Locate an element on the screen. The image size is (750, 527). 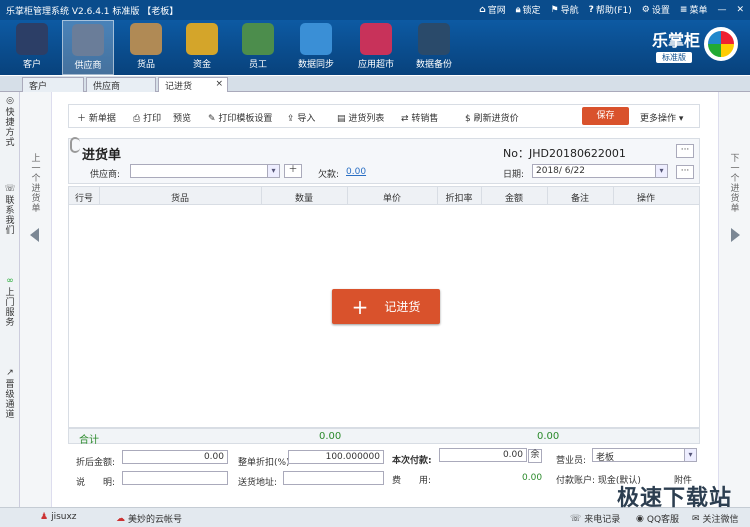
qq-icon: ◉ is located at coordinates (640, 518).